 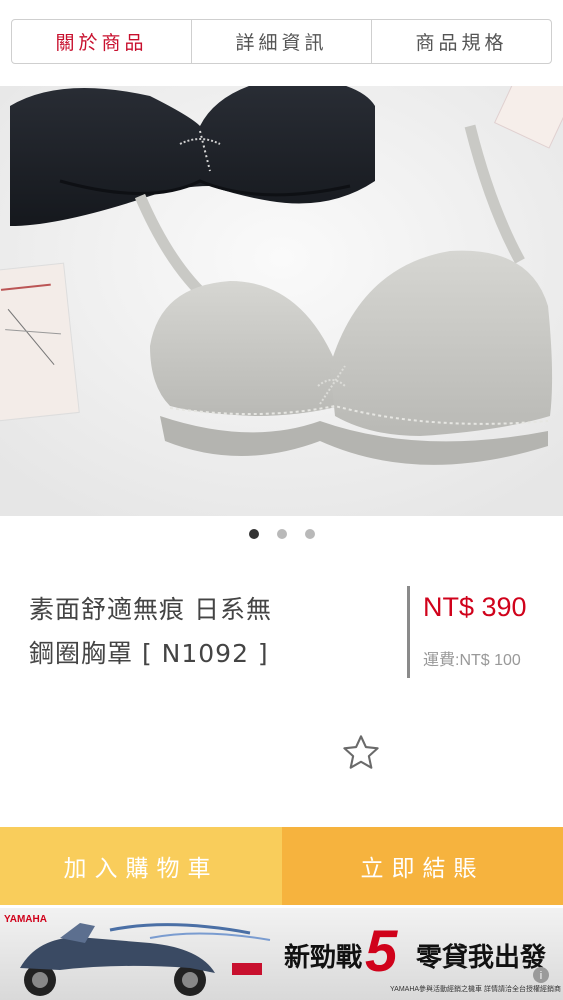 I want to click on action-bar: 加入購物車 立即結賬, so click(x=281, y=866).